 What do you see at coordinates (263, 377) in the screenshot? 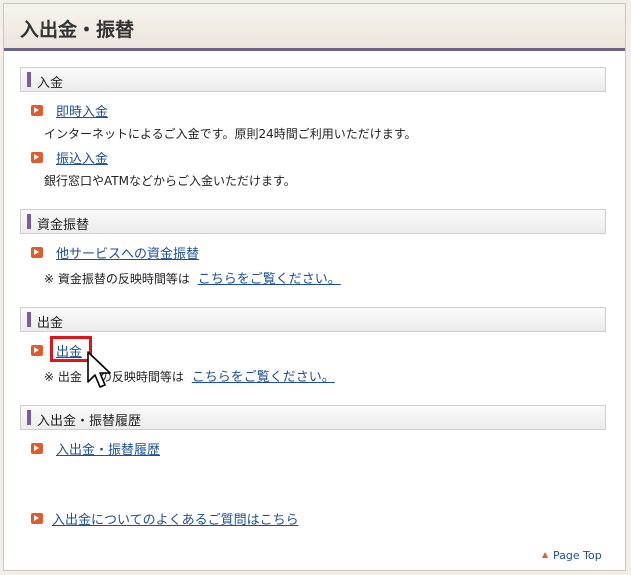
I see `withdrawal-note-link: こちらをご覧ください。` at bounding box center [263, 377].